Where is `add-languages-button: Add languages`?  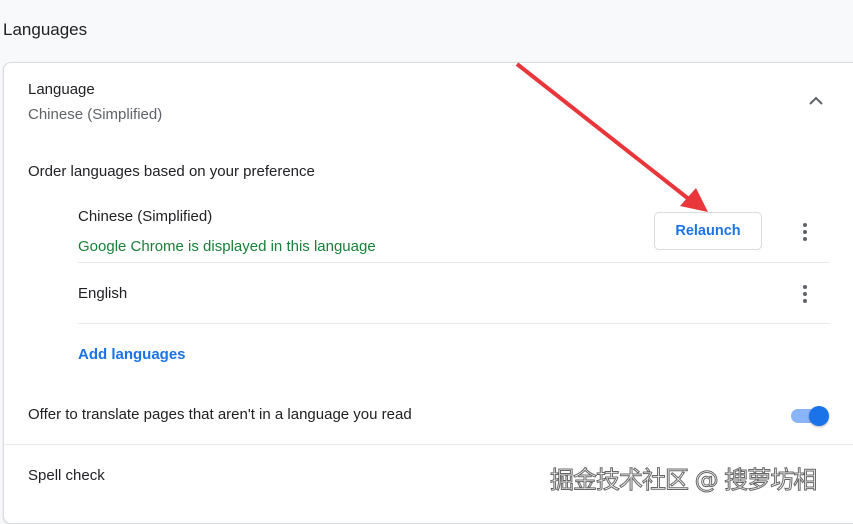 add-languages-button: Add languages is located at coordinates (132, 354).